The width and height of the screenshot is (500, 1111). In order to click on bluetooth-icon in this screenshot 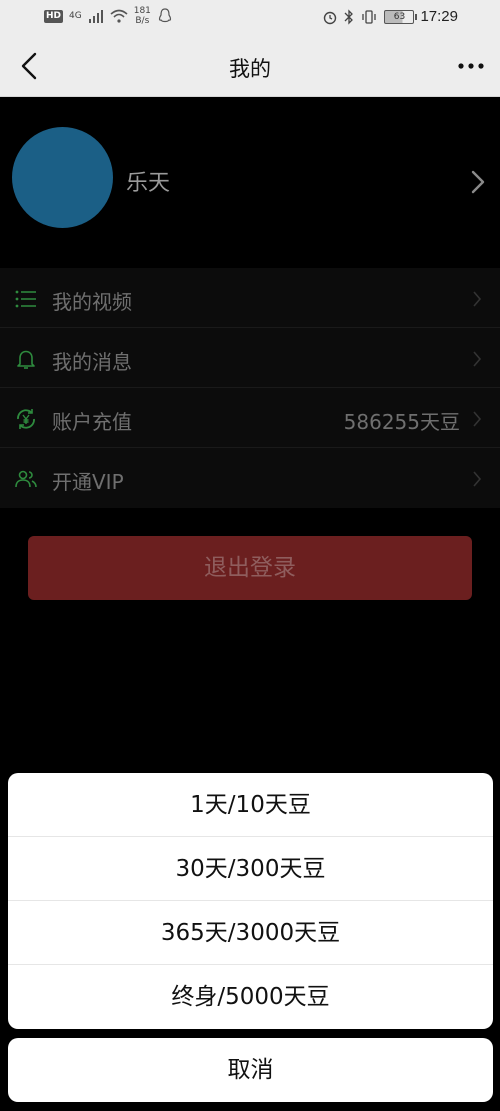, I will do `click(349, 16)`.